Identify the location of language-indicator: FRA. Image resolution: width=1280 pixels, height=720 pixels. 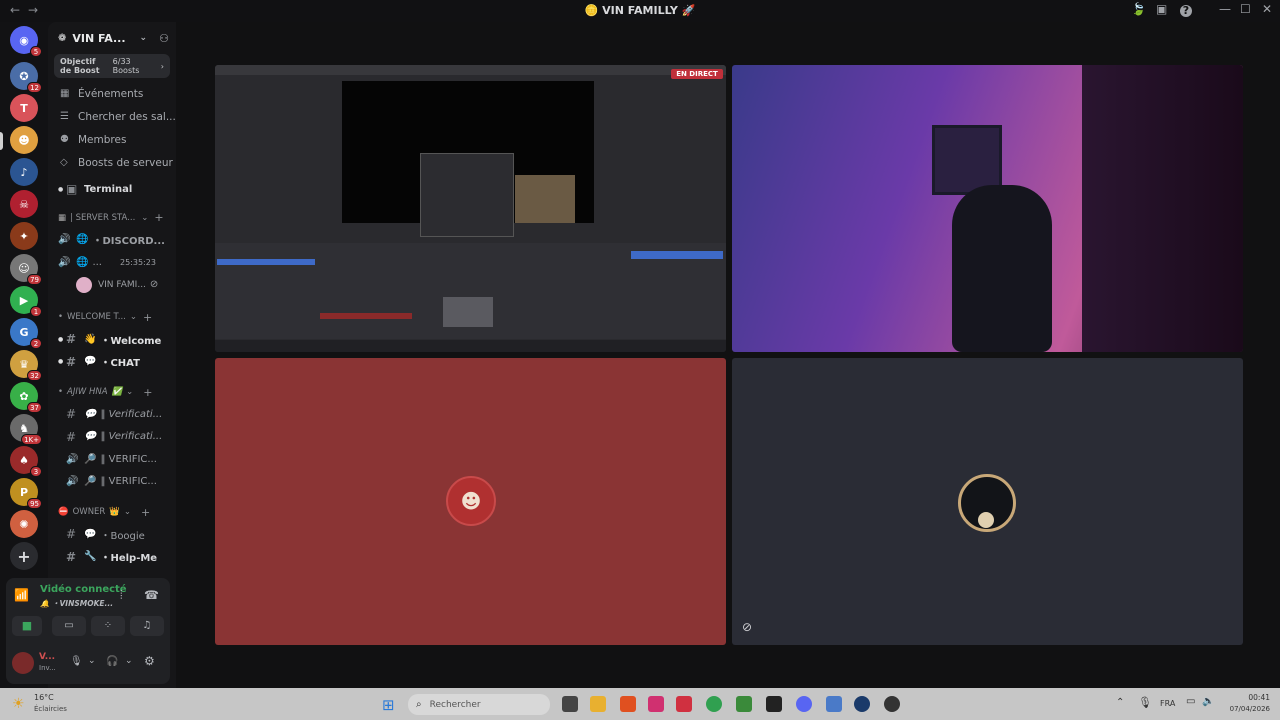
(1167, 703).